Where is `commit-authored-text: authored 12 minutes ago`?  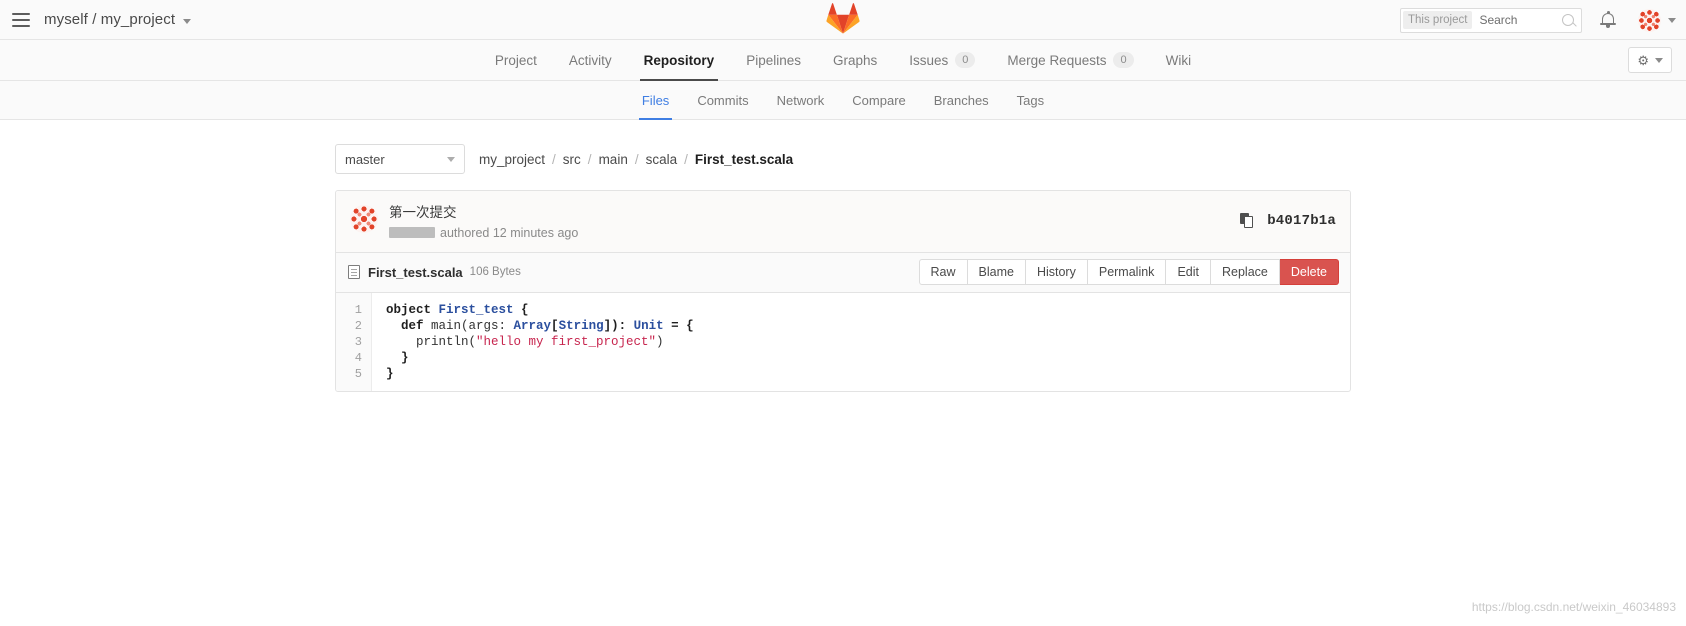 commit-authored-text: authored 12 minutes ago is located at coordinates (509, 232).